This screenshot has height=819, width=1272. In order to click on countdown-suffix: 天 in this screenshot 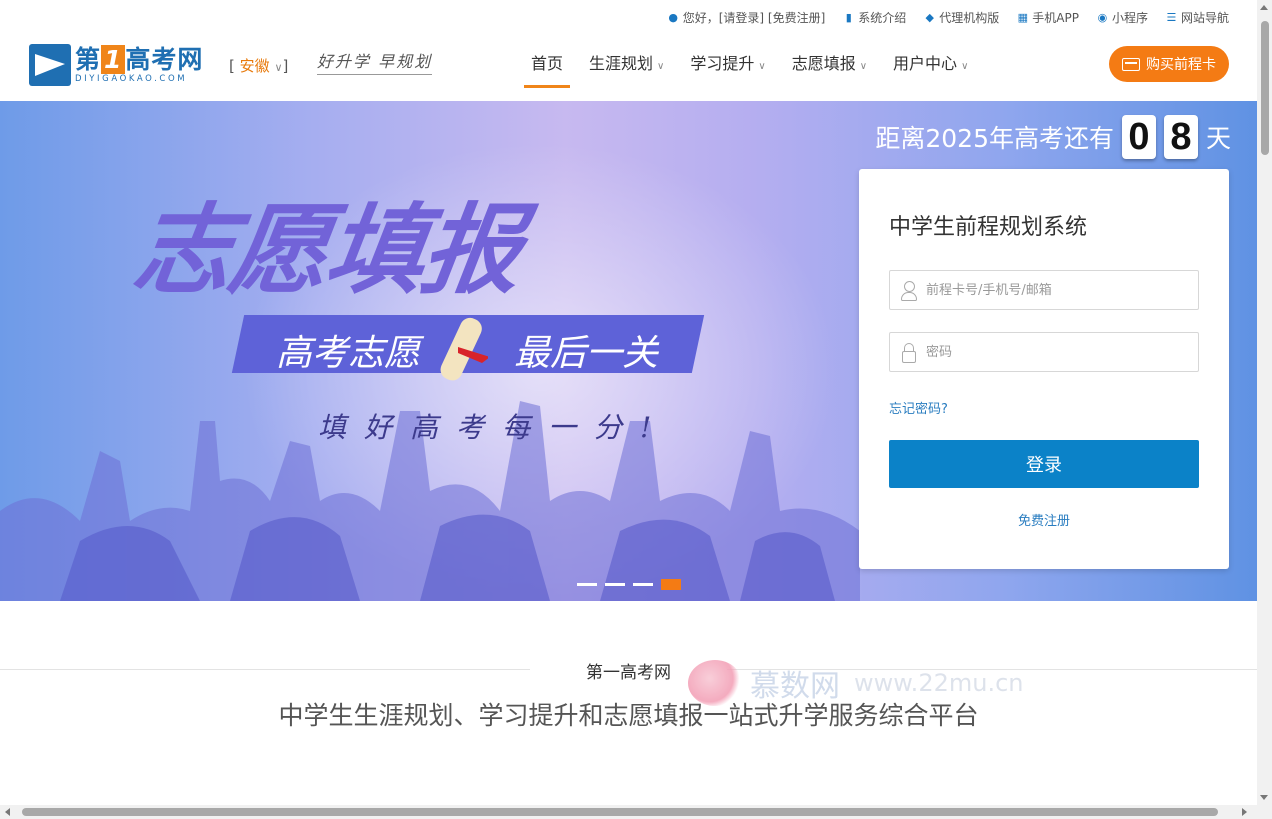, I will do `click(1218, 138)`.